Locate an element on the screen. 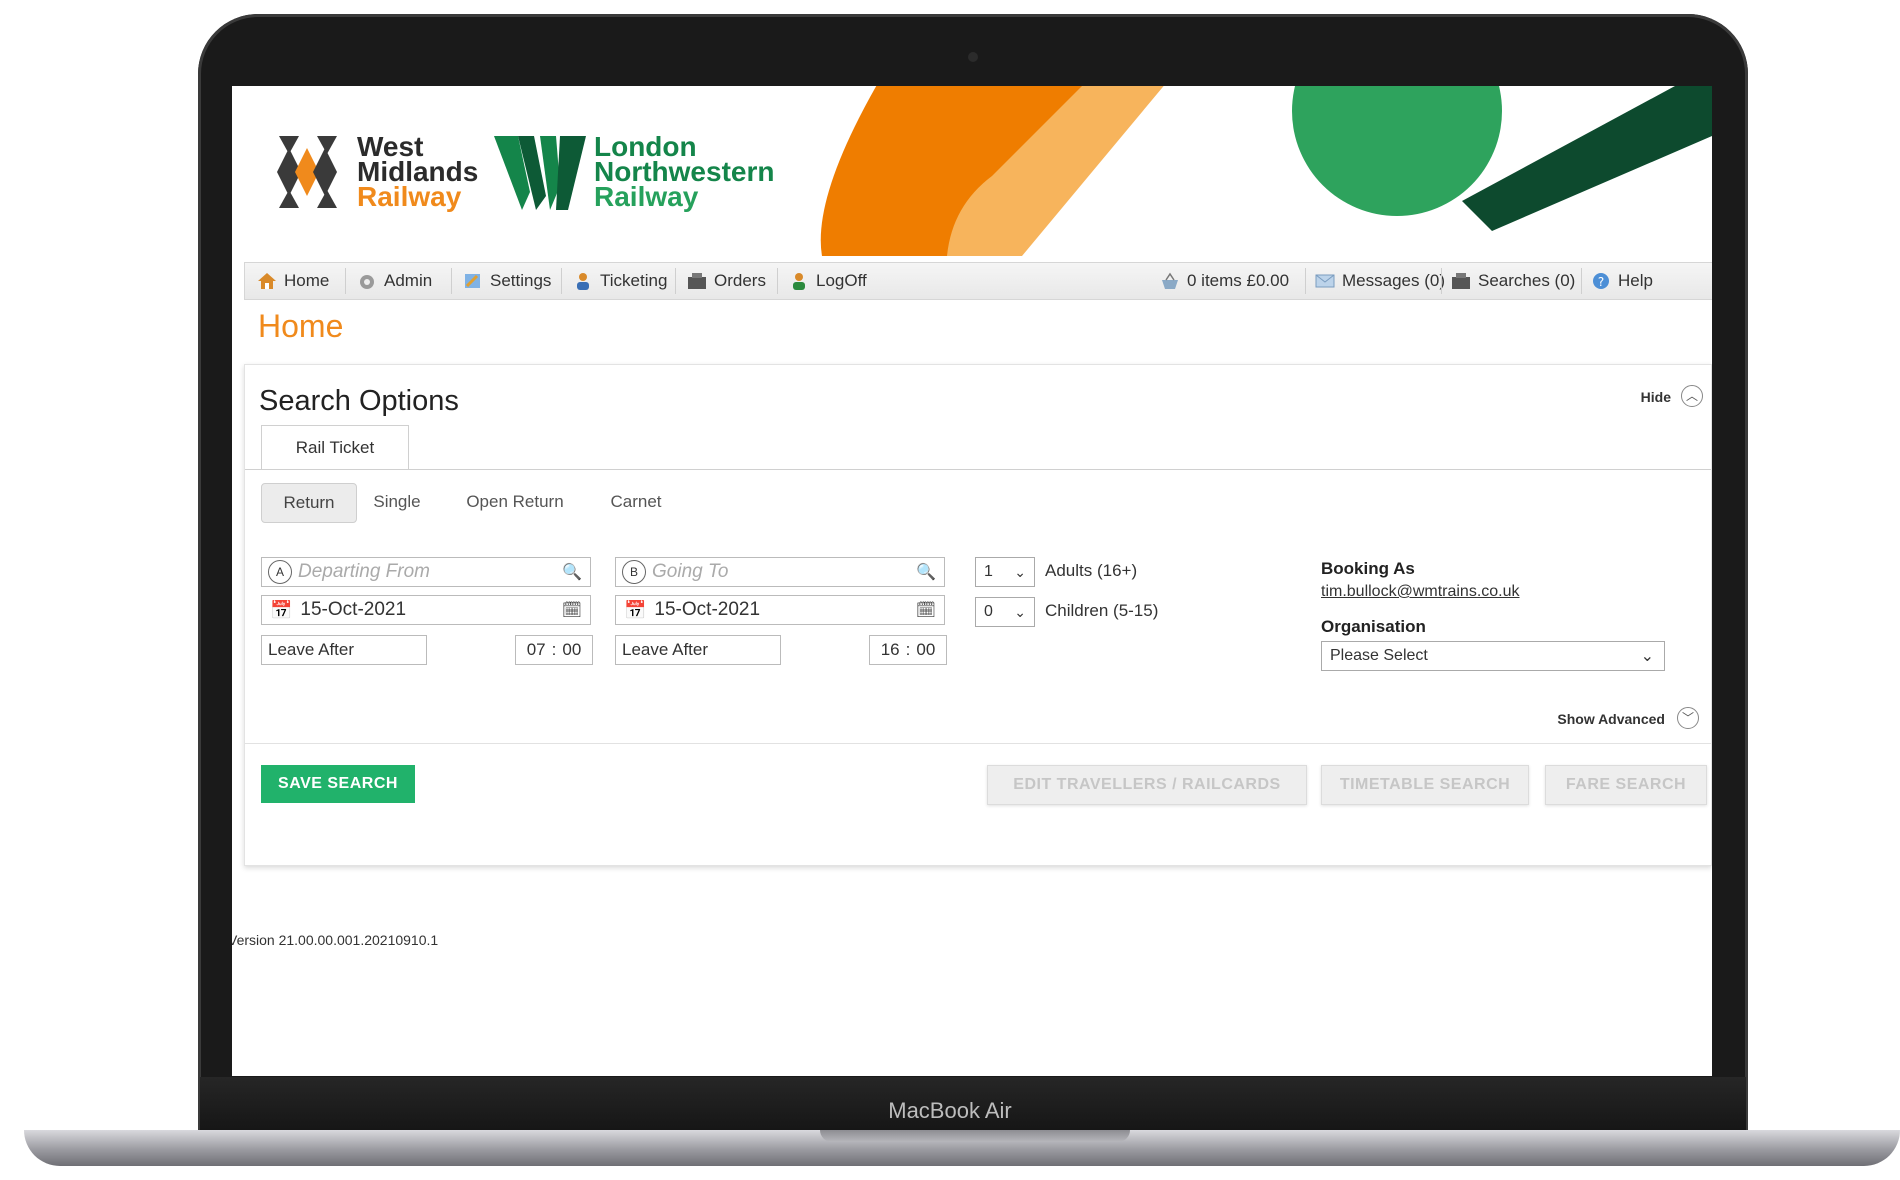 The image size is (1900, 1180). nav-help-label: Help is located at coordinates (1635, 280).